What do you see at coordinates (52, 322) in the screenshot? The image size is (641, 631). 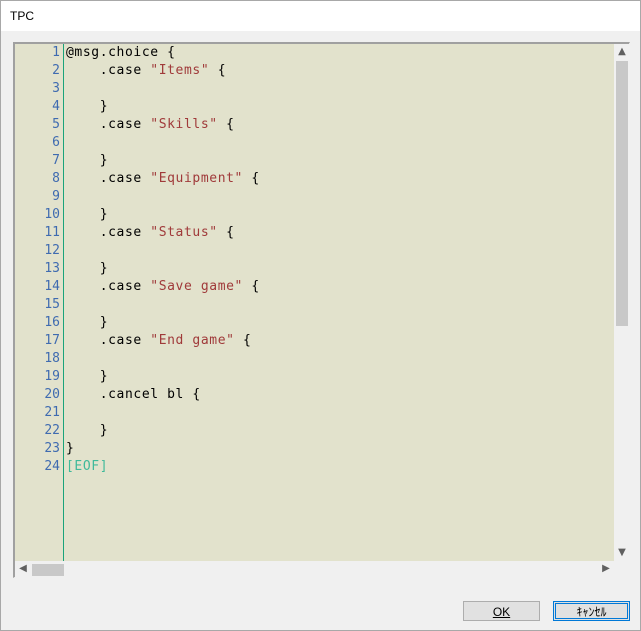 I see `line-number: 16` at bounding box center [52, 322].